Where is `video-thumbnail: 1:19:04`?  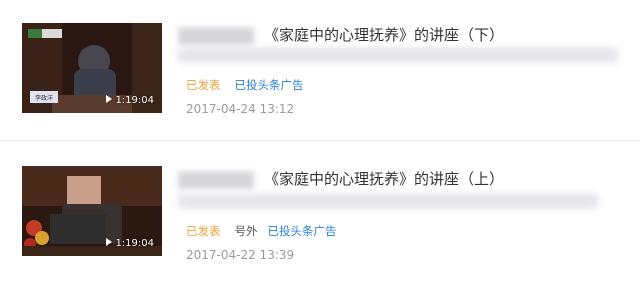
video-thumbnail: 1:19:04 is located at coordinates (92, 211).